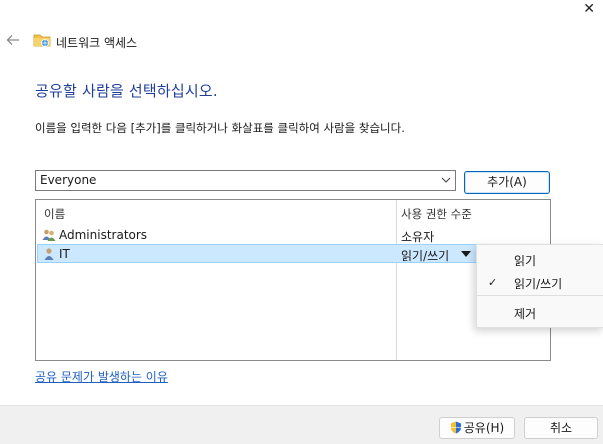 The width and height of the screenshot is (603, 444). I want to click on caret-down-icon, so click(466, 254).